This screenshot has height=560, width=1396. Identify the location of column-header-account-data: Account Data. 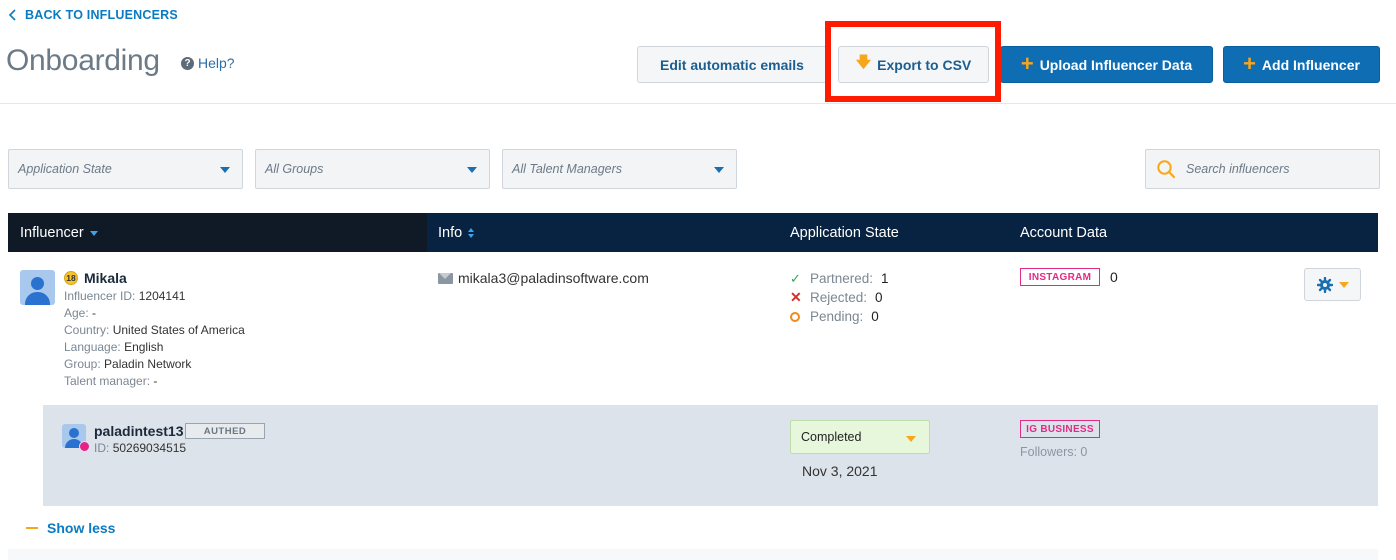
(1063, 232).